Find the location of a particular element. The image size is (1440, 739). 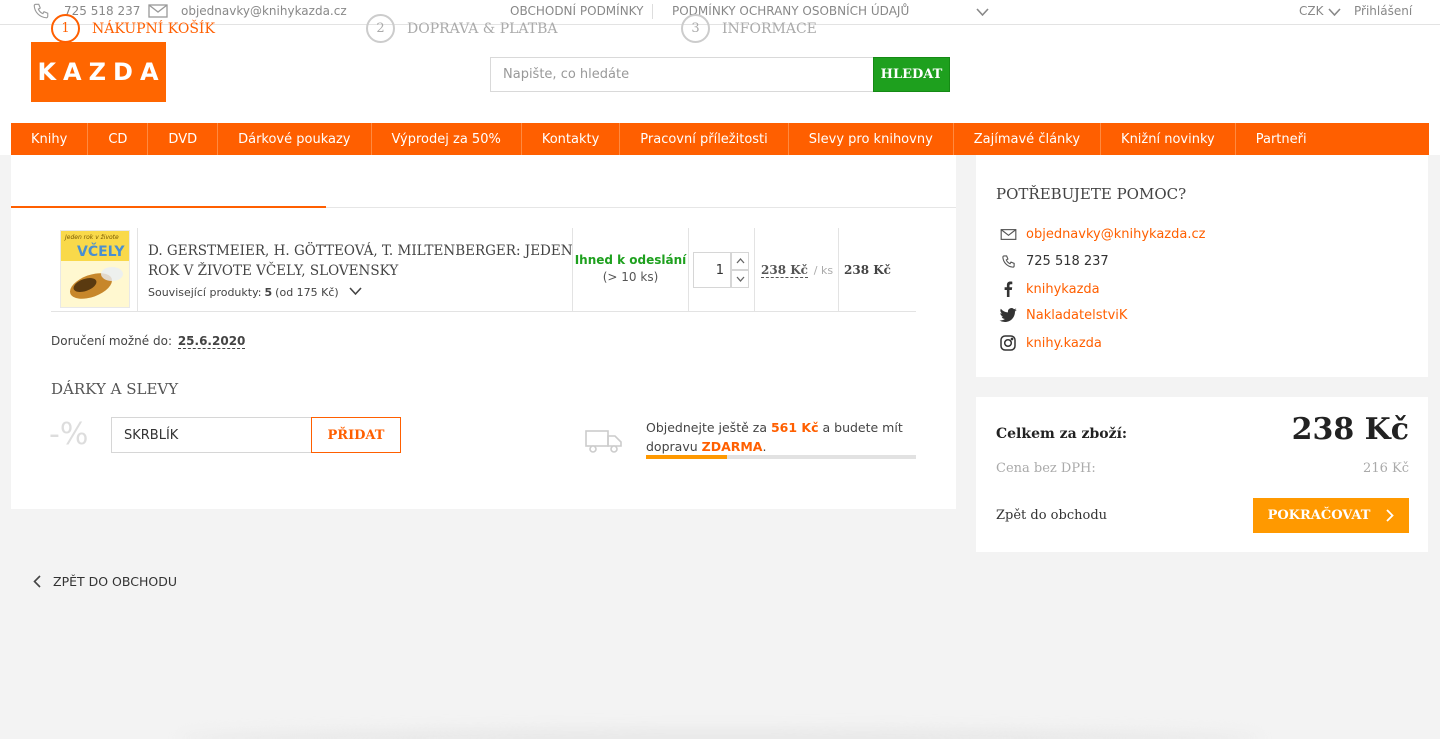

step-label: NÁKUPNÍ KOŠÍK is located at coordinates (153, 28).